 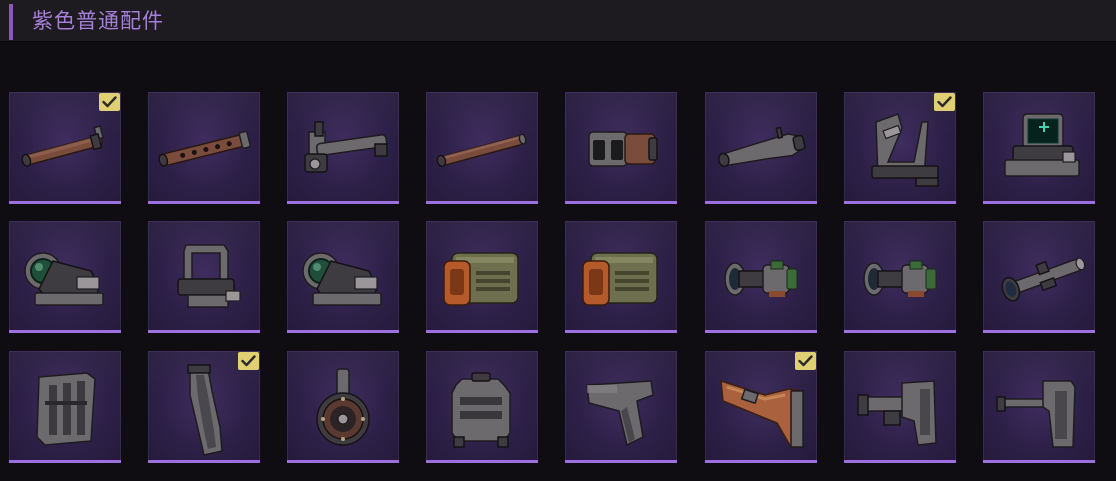 What do you see at coordinates (11, 22) in the screenshot?
I see `header-accent` at bounding box center [11, 22].